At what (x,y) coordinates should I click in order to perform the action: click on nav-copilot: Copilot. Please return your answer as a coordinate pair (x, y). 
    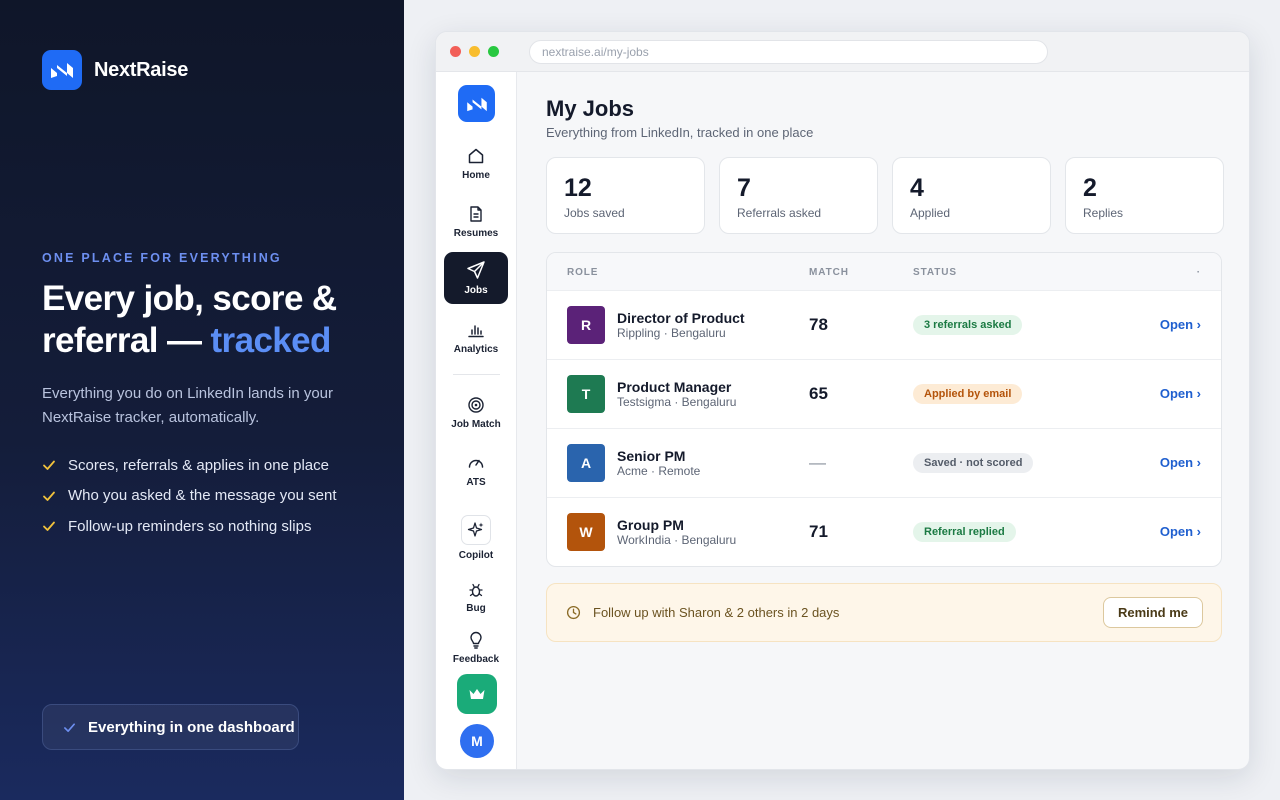
    Looking at the image, I should click on (476, 538).